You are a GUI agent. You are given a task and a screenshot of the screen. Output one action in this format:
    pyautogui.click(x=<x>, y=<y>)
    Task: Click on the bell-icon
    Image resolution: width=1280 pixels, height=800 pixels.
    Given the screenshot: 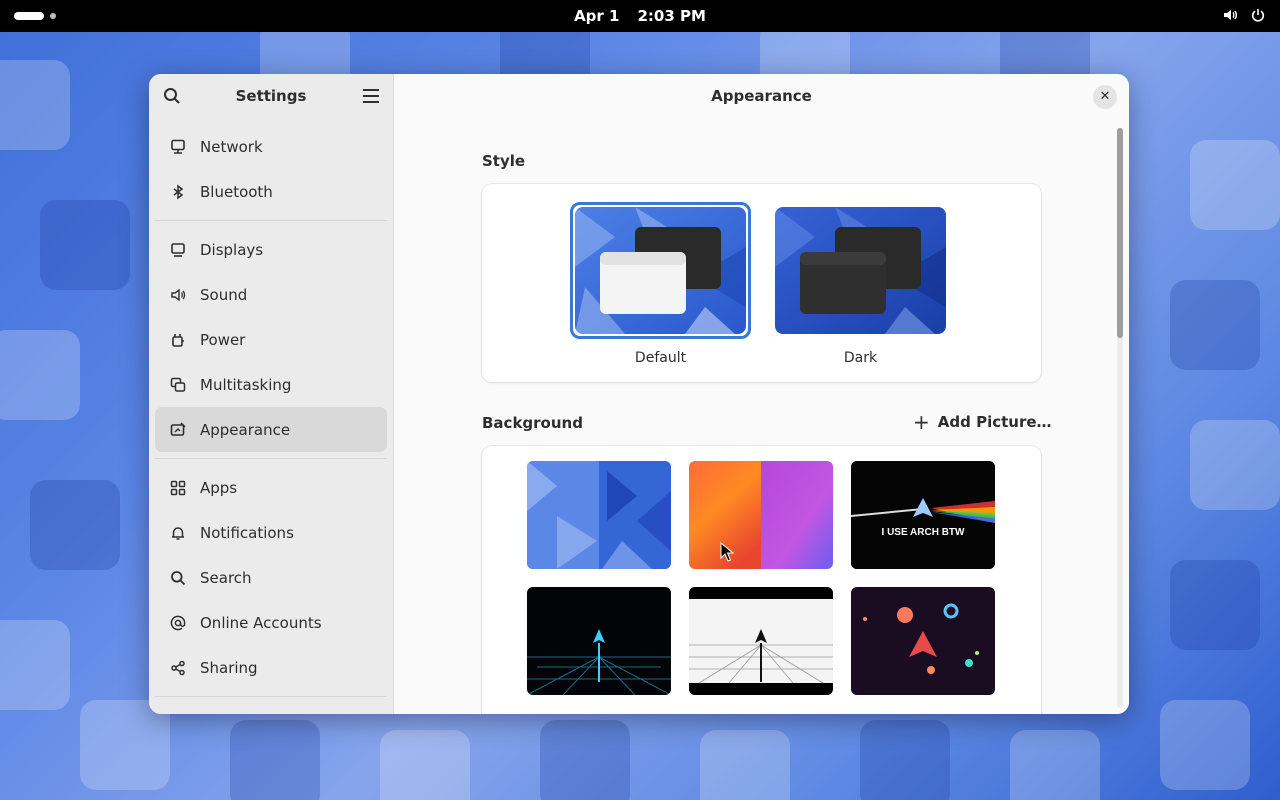 What is the action you would take?
    pyautogui.click(x=177, y=532)
    